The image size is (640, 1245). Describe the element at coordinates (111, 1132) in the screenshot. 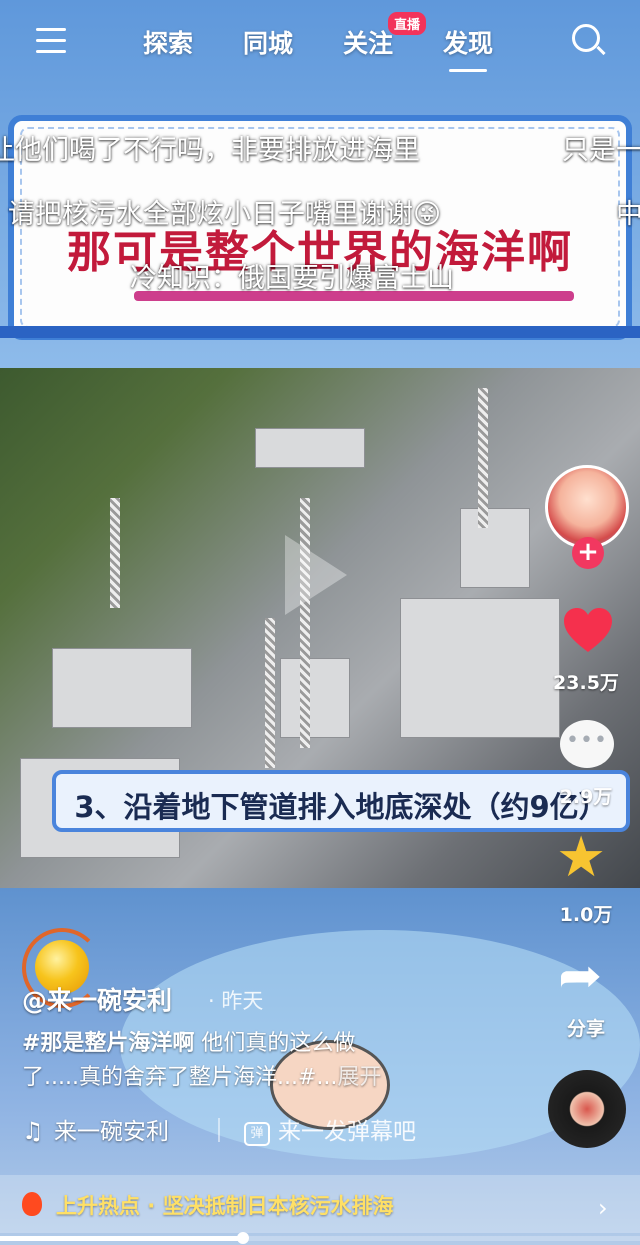

I see `music-title: 来一碗安利` at that location.